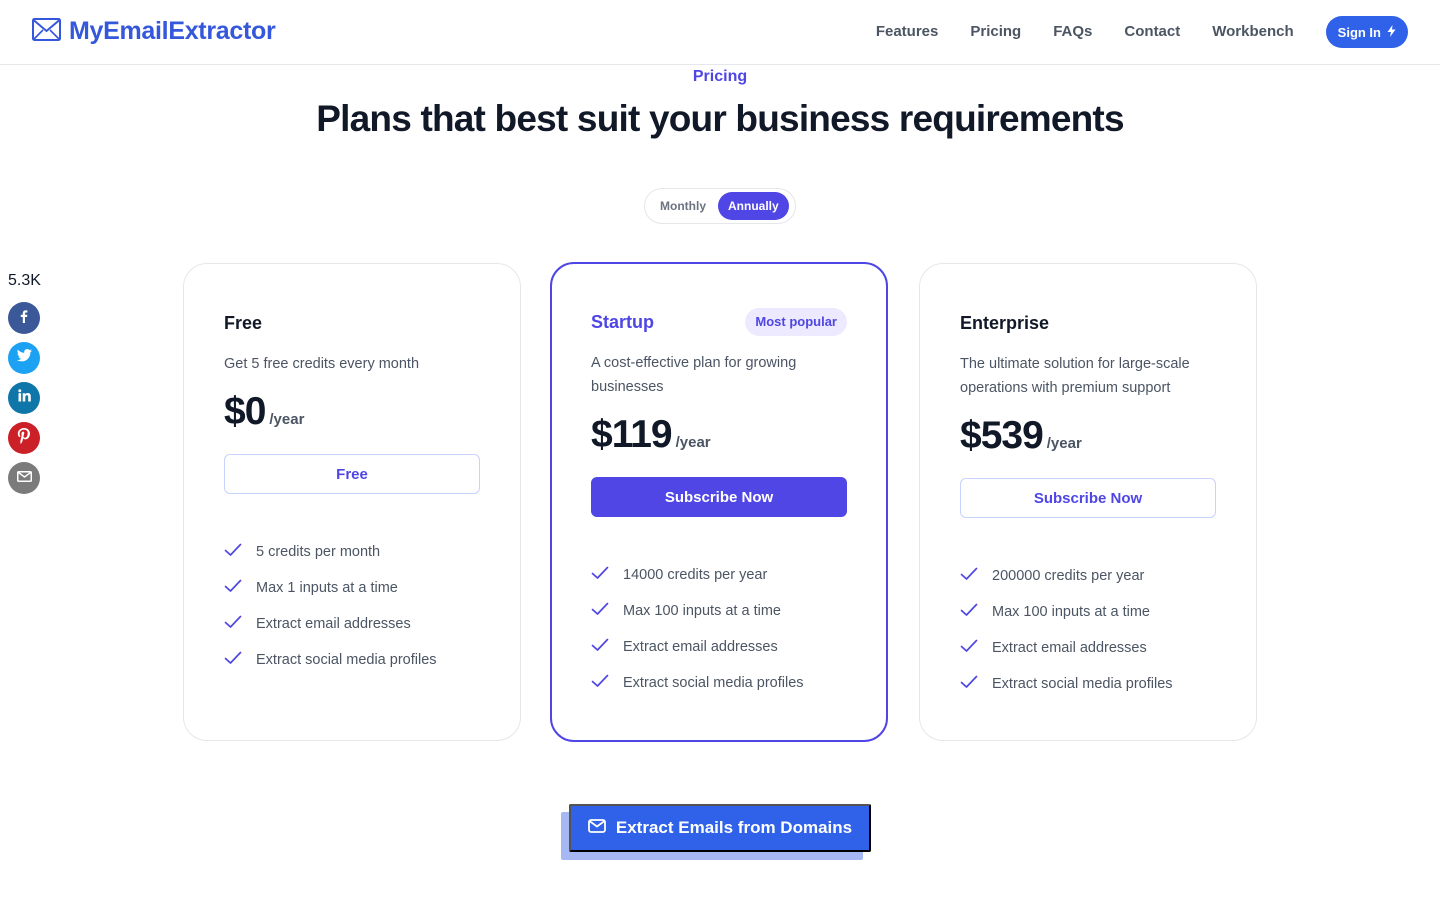  I want to click on plan-name: Free, so click(243, 322).